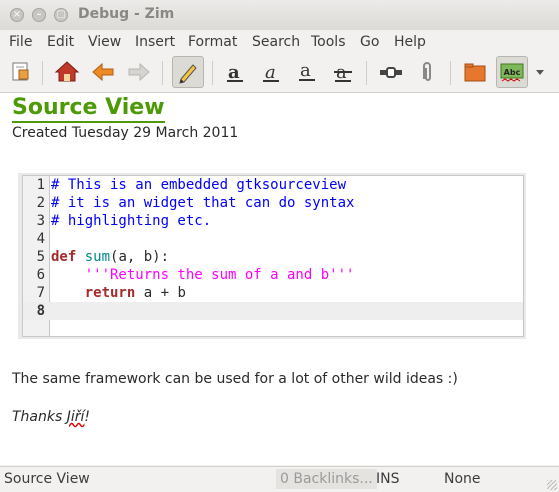 The image size is (559, 492). I want to click on insert-link-button, so click(391, 72).